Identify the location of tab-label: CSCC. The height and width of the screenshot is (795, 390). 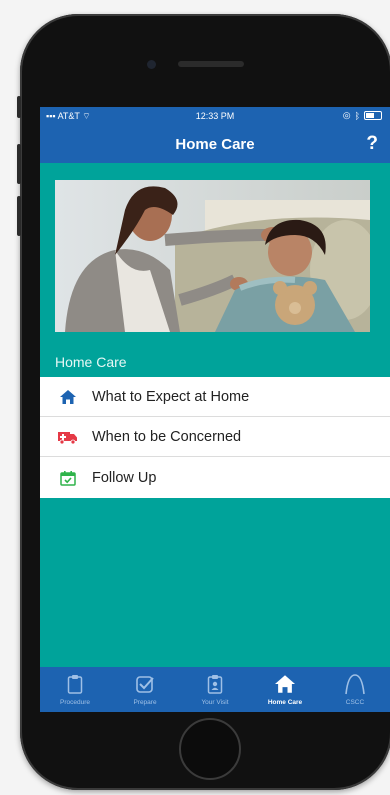
(355, 702).